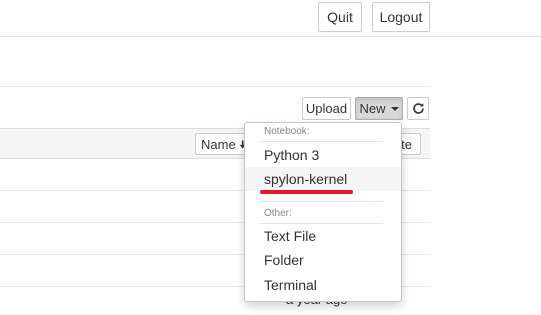  What do you see at coordinates (394, 108) in the screenshot?
I see `caret-down-icon` at bounding box center [394, 108].